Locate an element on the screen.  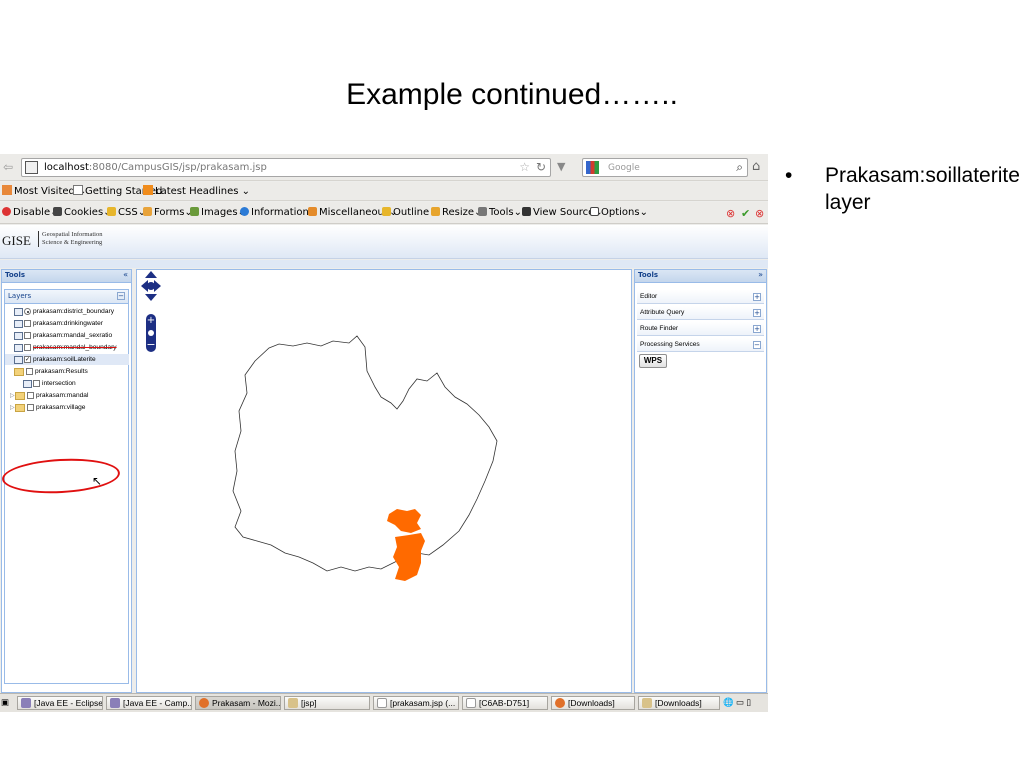
tool-attribute-query: Attribute Query + is located at coordinates (700, 313).